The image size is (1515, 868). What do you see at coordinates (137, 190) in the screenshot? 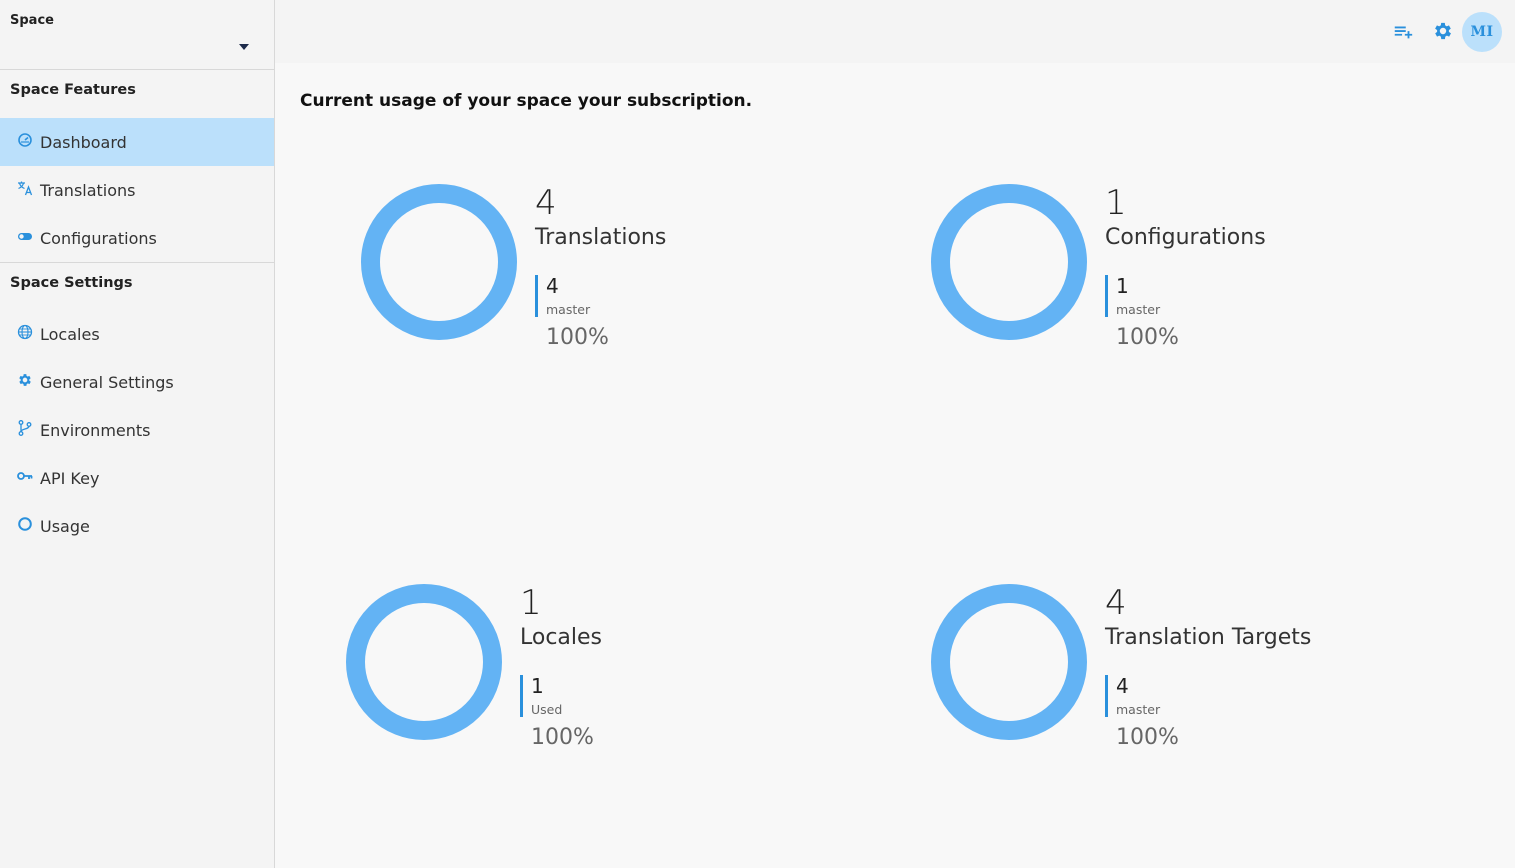
I see `sidebar-item-translations: Translations` at bounding box center [137, 190].